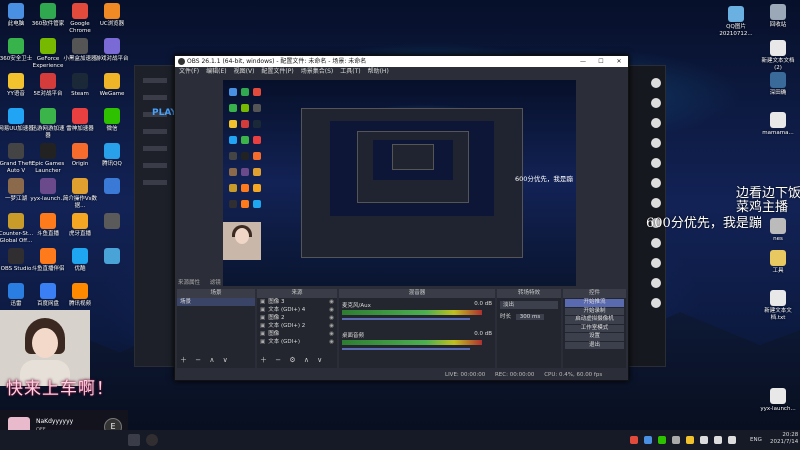 Image resolution: width=800 pixels, height=450 pixels. What do you see at coordinates (297, 310) in the screenshot?
I see `source-item: ▣ 文本 (GDI+) 4 ◉` at bounding box center [297, 310].